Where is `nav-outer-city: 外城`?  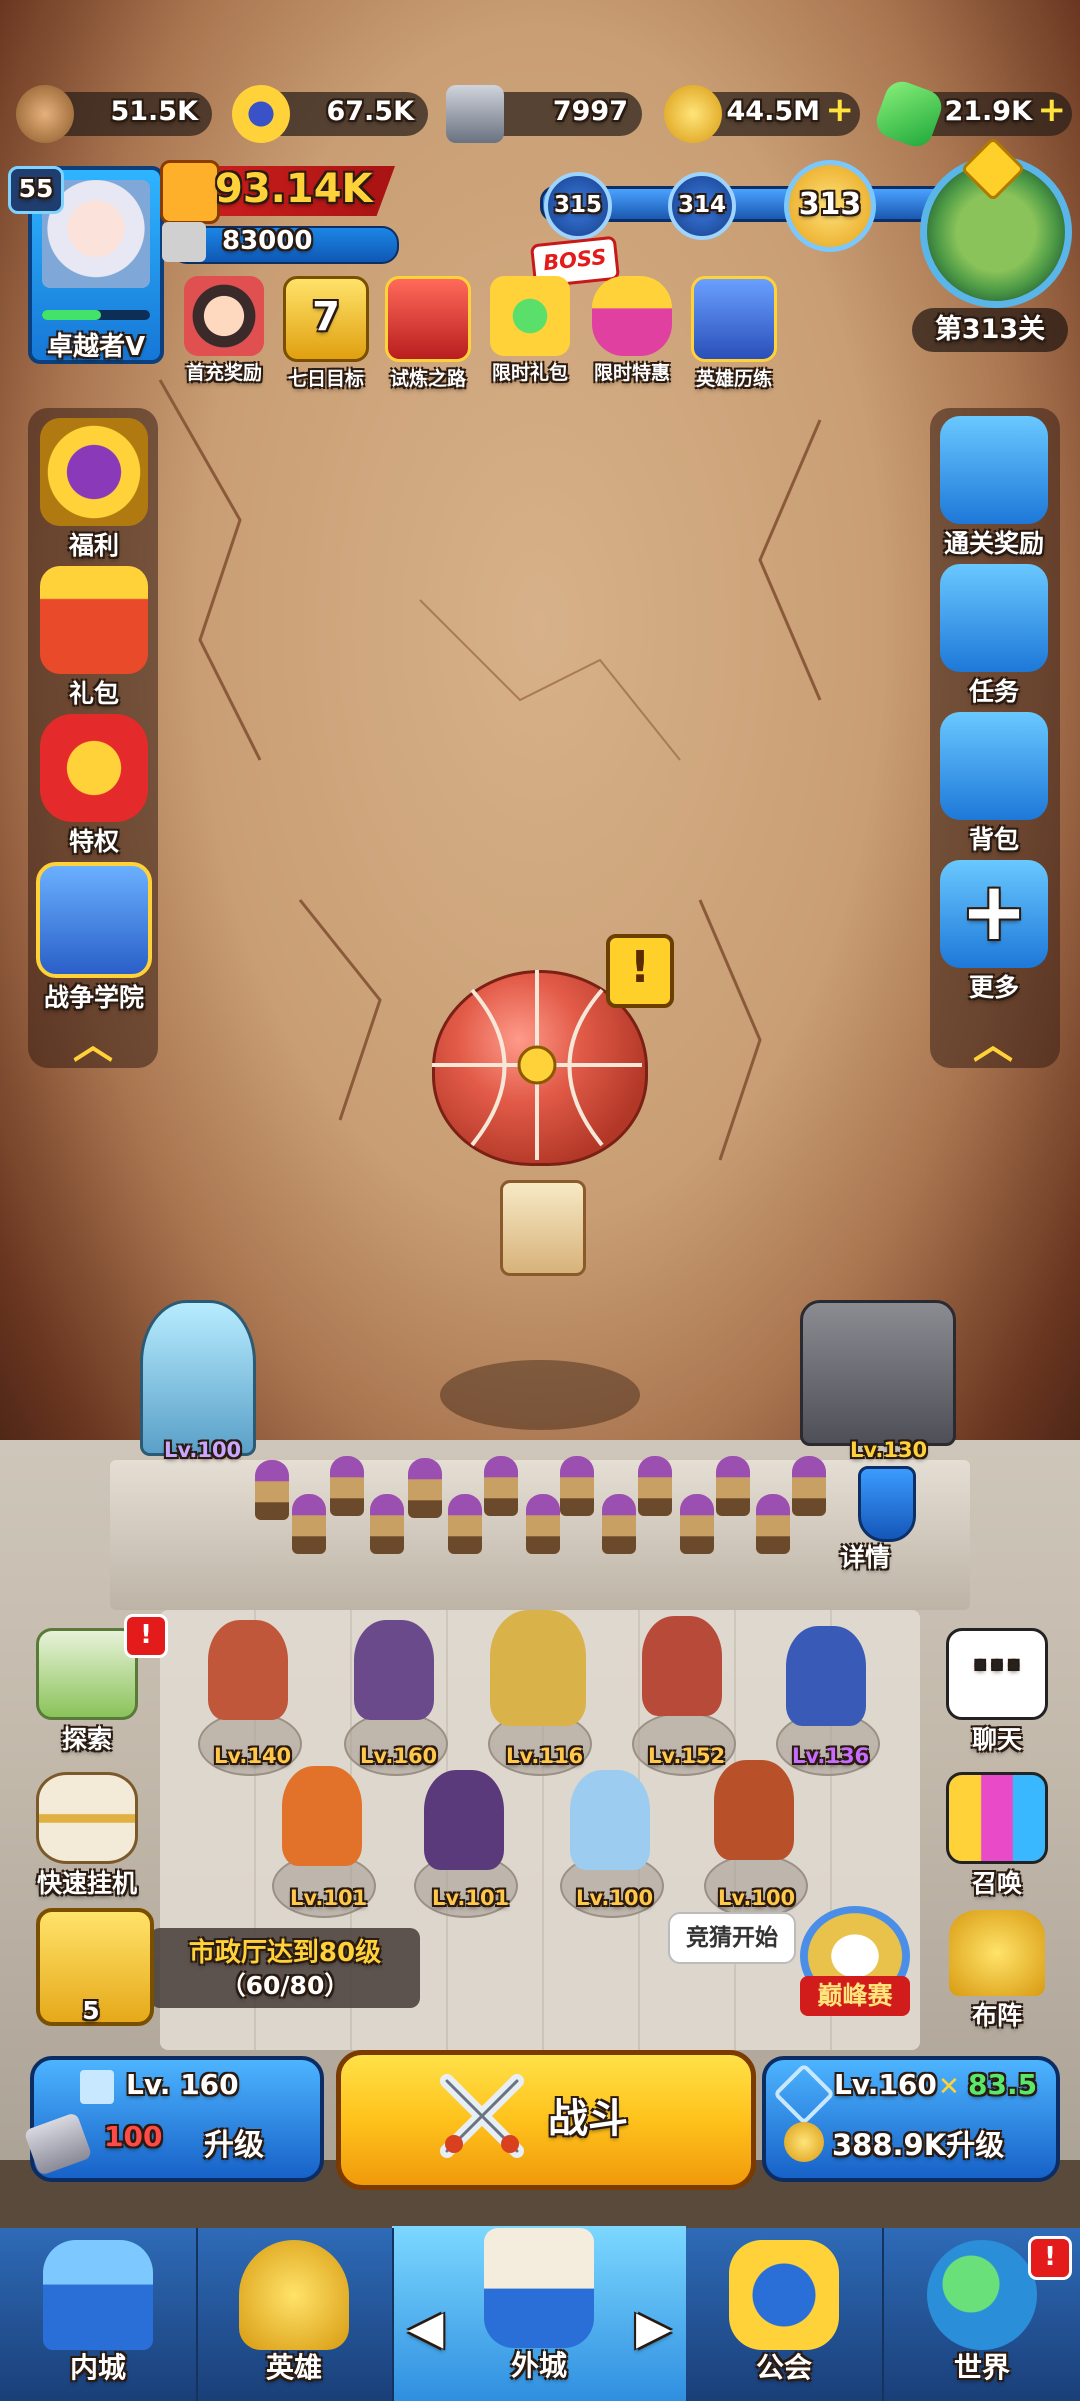 nav-outer-city: 外城 is located at coordinates (539, 2314).